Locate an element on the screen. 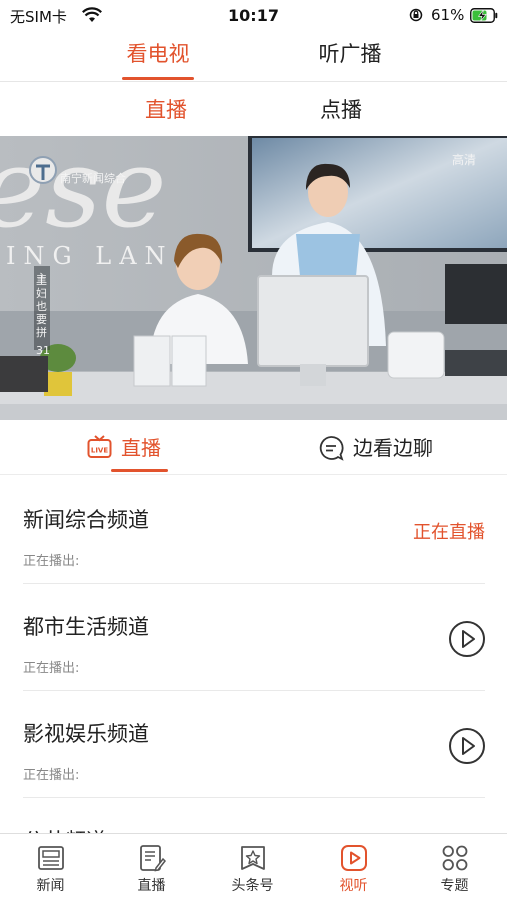 The width and height of the screenshot is (507, 905). content-tab-live: 直播 is located at coordinates (151, 448).